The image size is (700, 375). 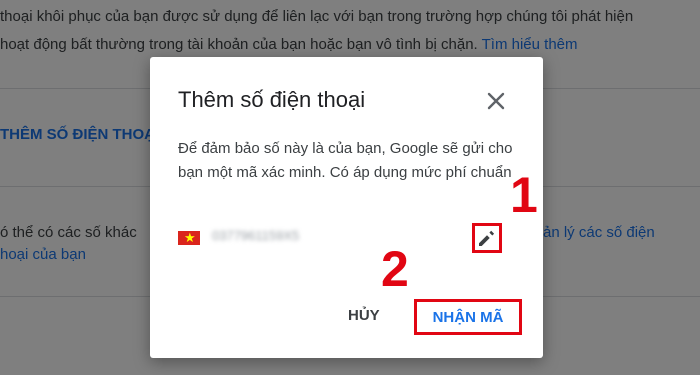 I want to click on get-code-button: NHẬN MÃ, so click(x=468, y=317).